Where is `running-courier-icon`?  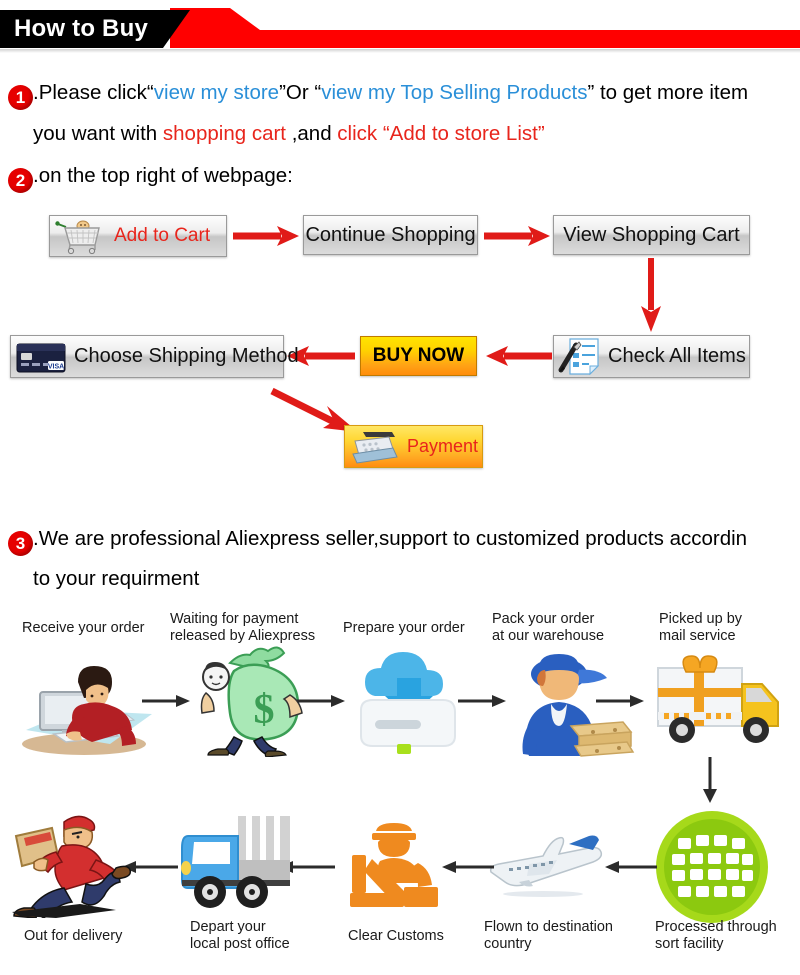 running-courier-icon is located at coordinates (72, 866).